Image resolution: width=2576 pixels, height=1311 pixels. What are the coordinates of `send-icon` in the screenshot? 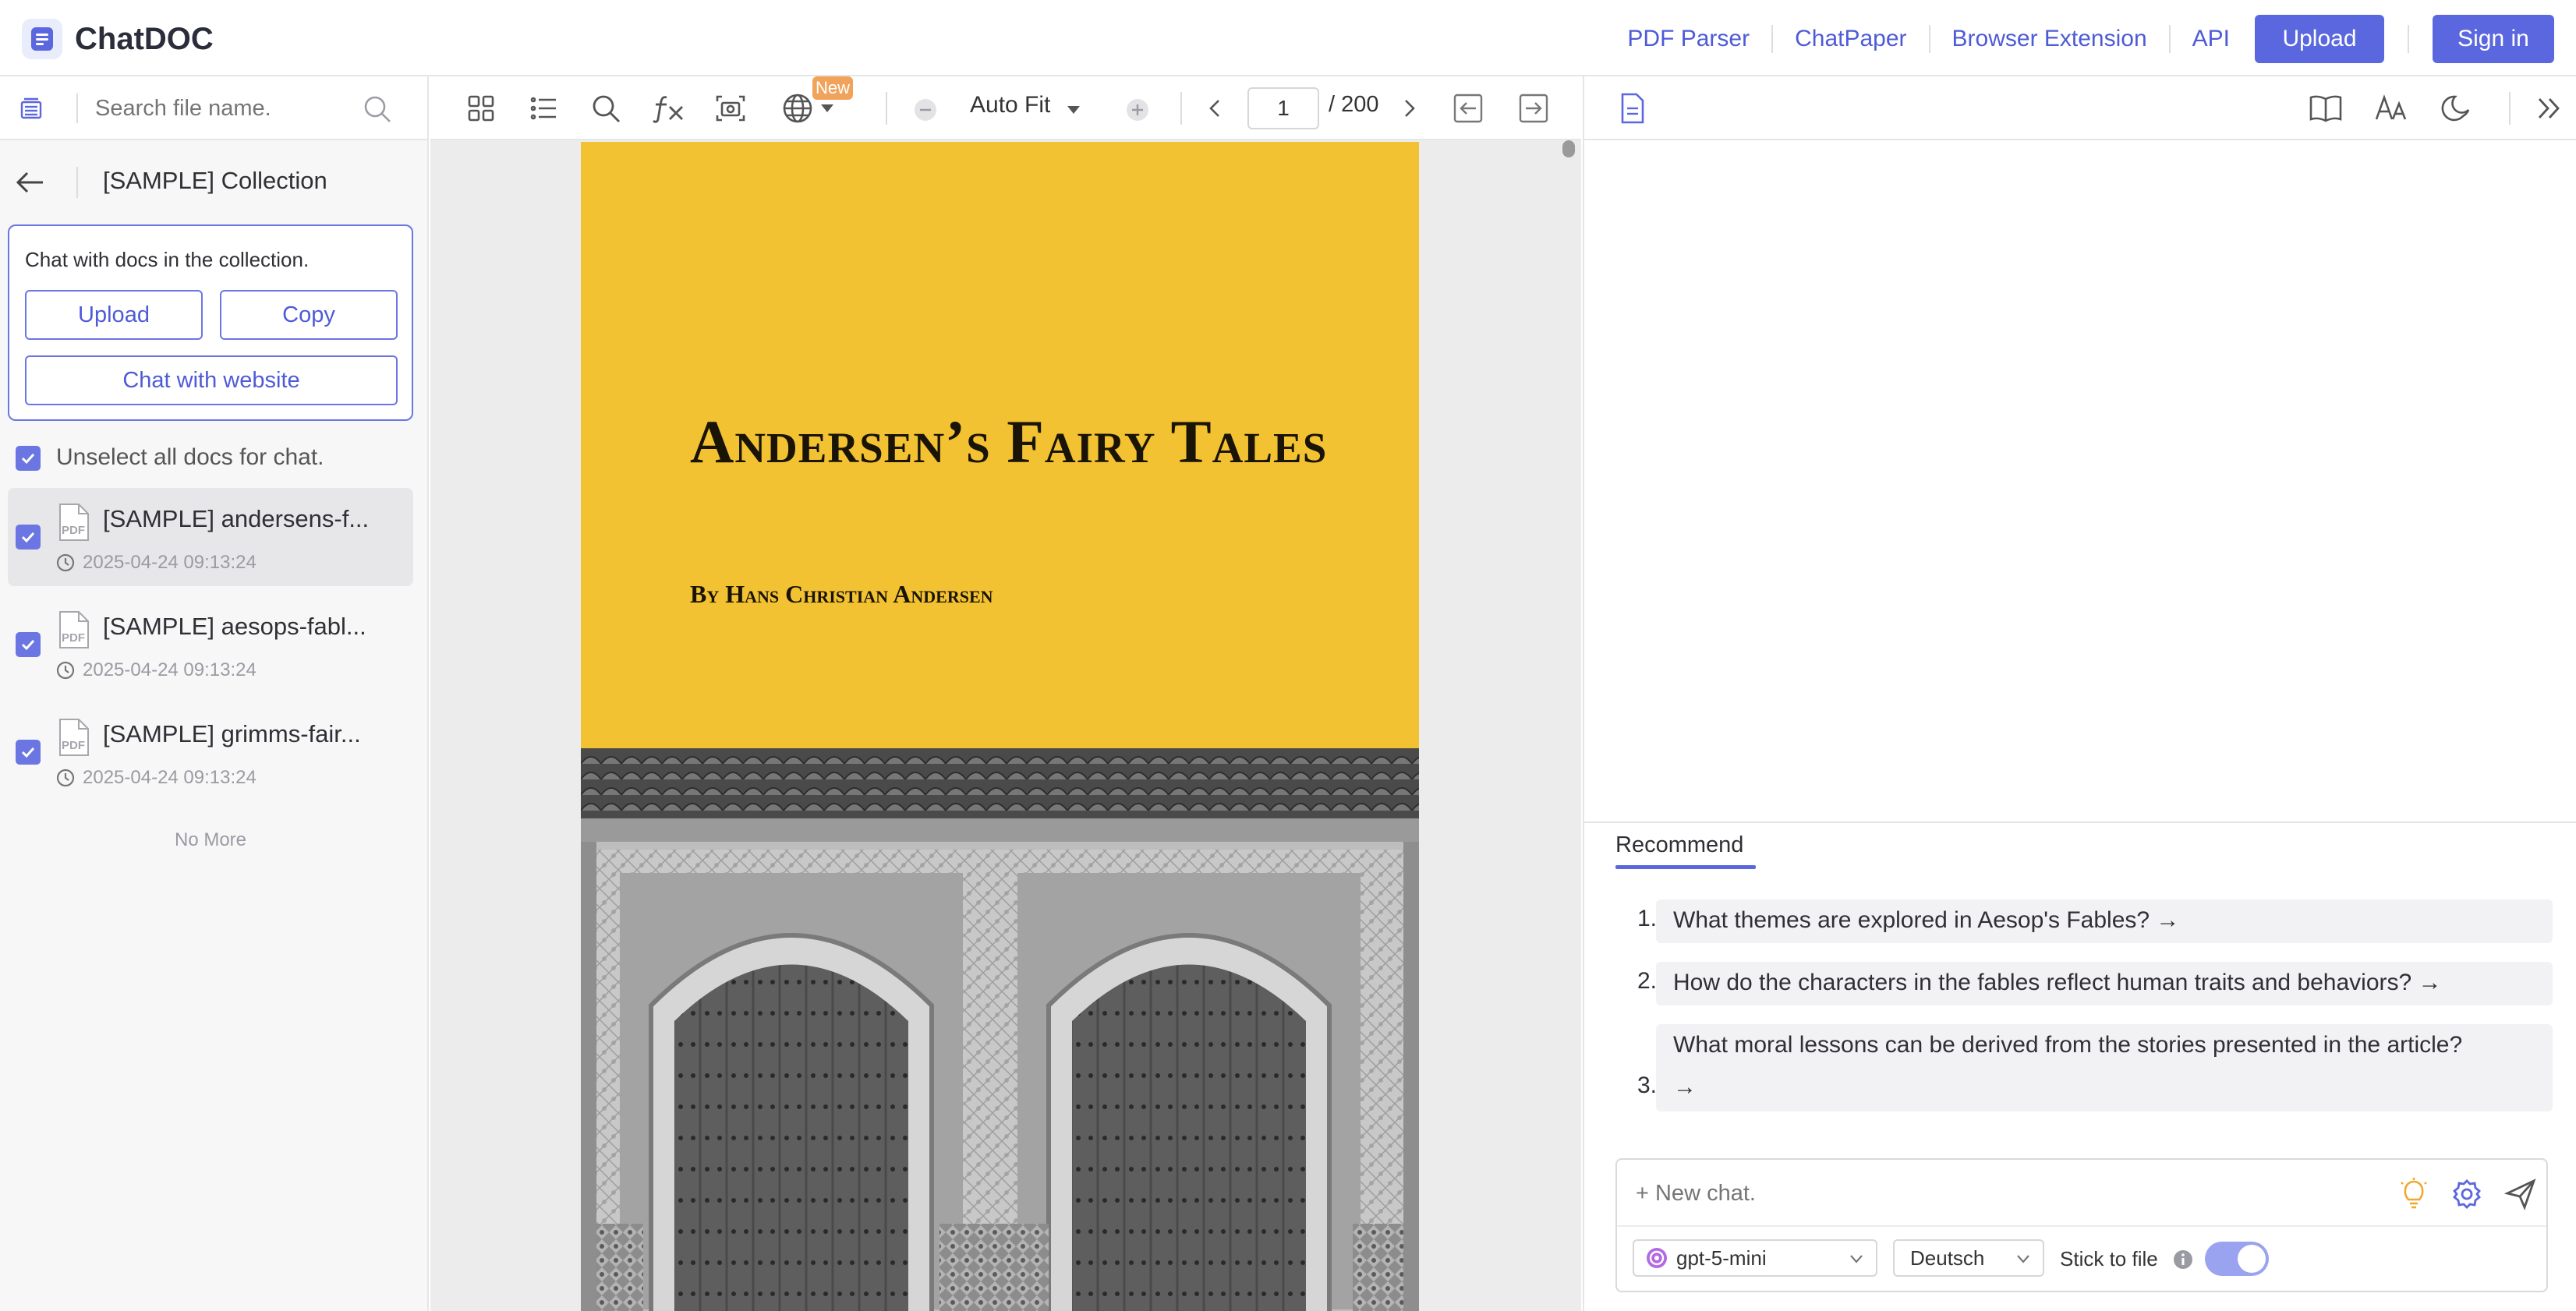 It's located at (2521, 1194).